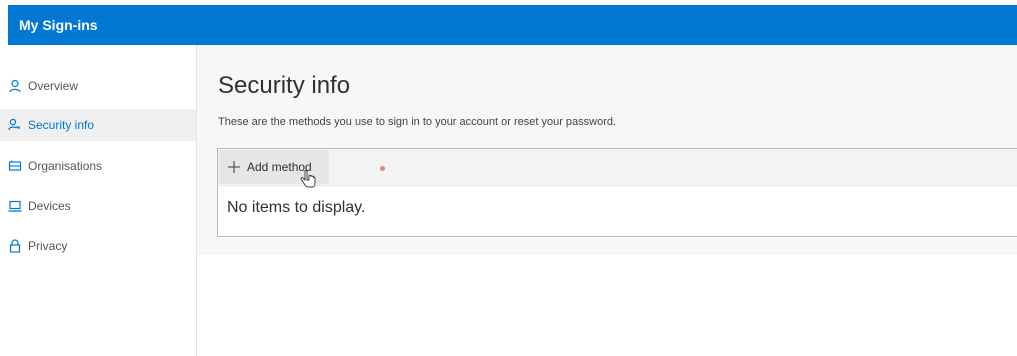 This screenshot has width=1017, height=356. Describe the element at coordinates (98, 86) in the screenshot. I see `sidebar-item-overview: Overview` at that location.